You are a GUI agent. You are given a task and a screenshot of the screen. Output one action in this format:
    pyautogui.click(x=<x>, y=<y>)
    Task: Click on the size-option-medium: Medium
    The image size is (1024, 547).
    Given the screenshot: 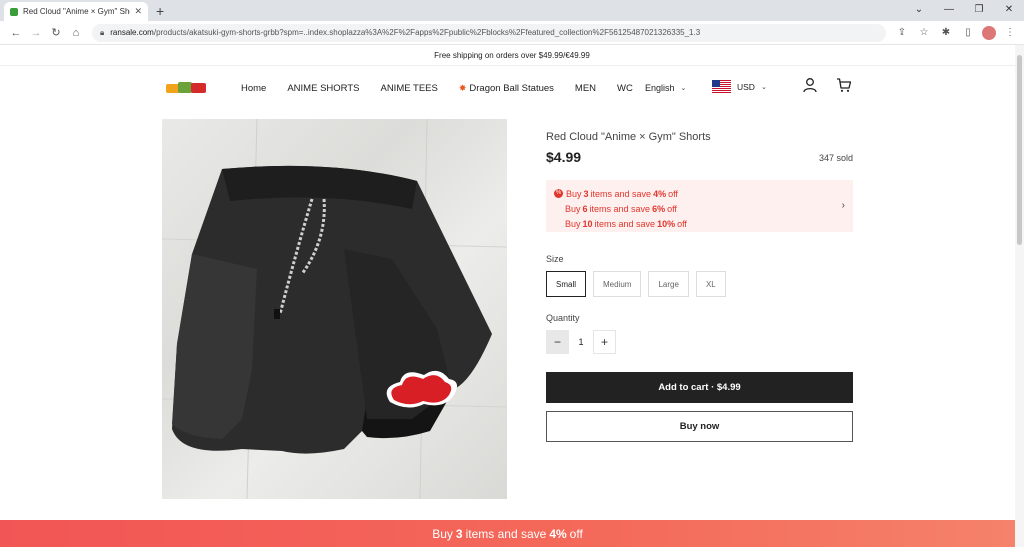 What is the action you would take?
    pyautogui.click(x=617, y=284)
    